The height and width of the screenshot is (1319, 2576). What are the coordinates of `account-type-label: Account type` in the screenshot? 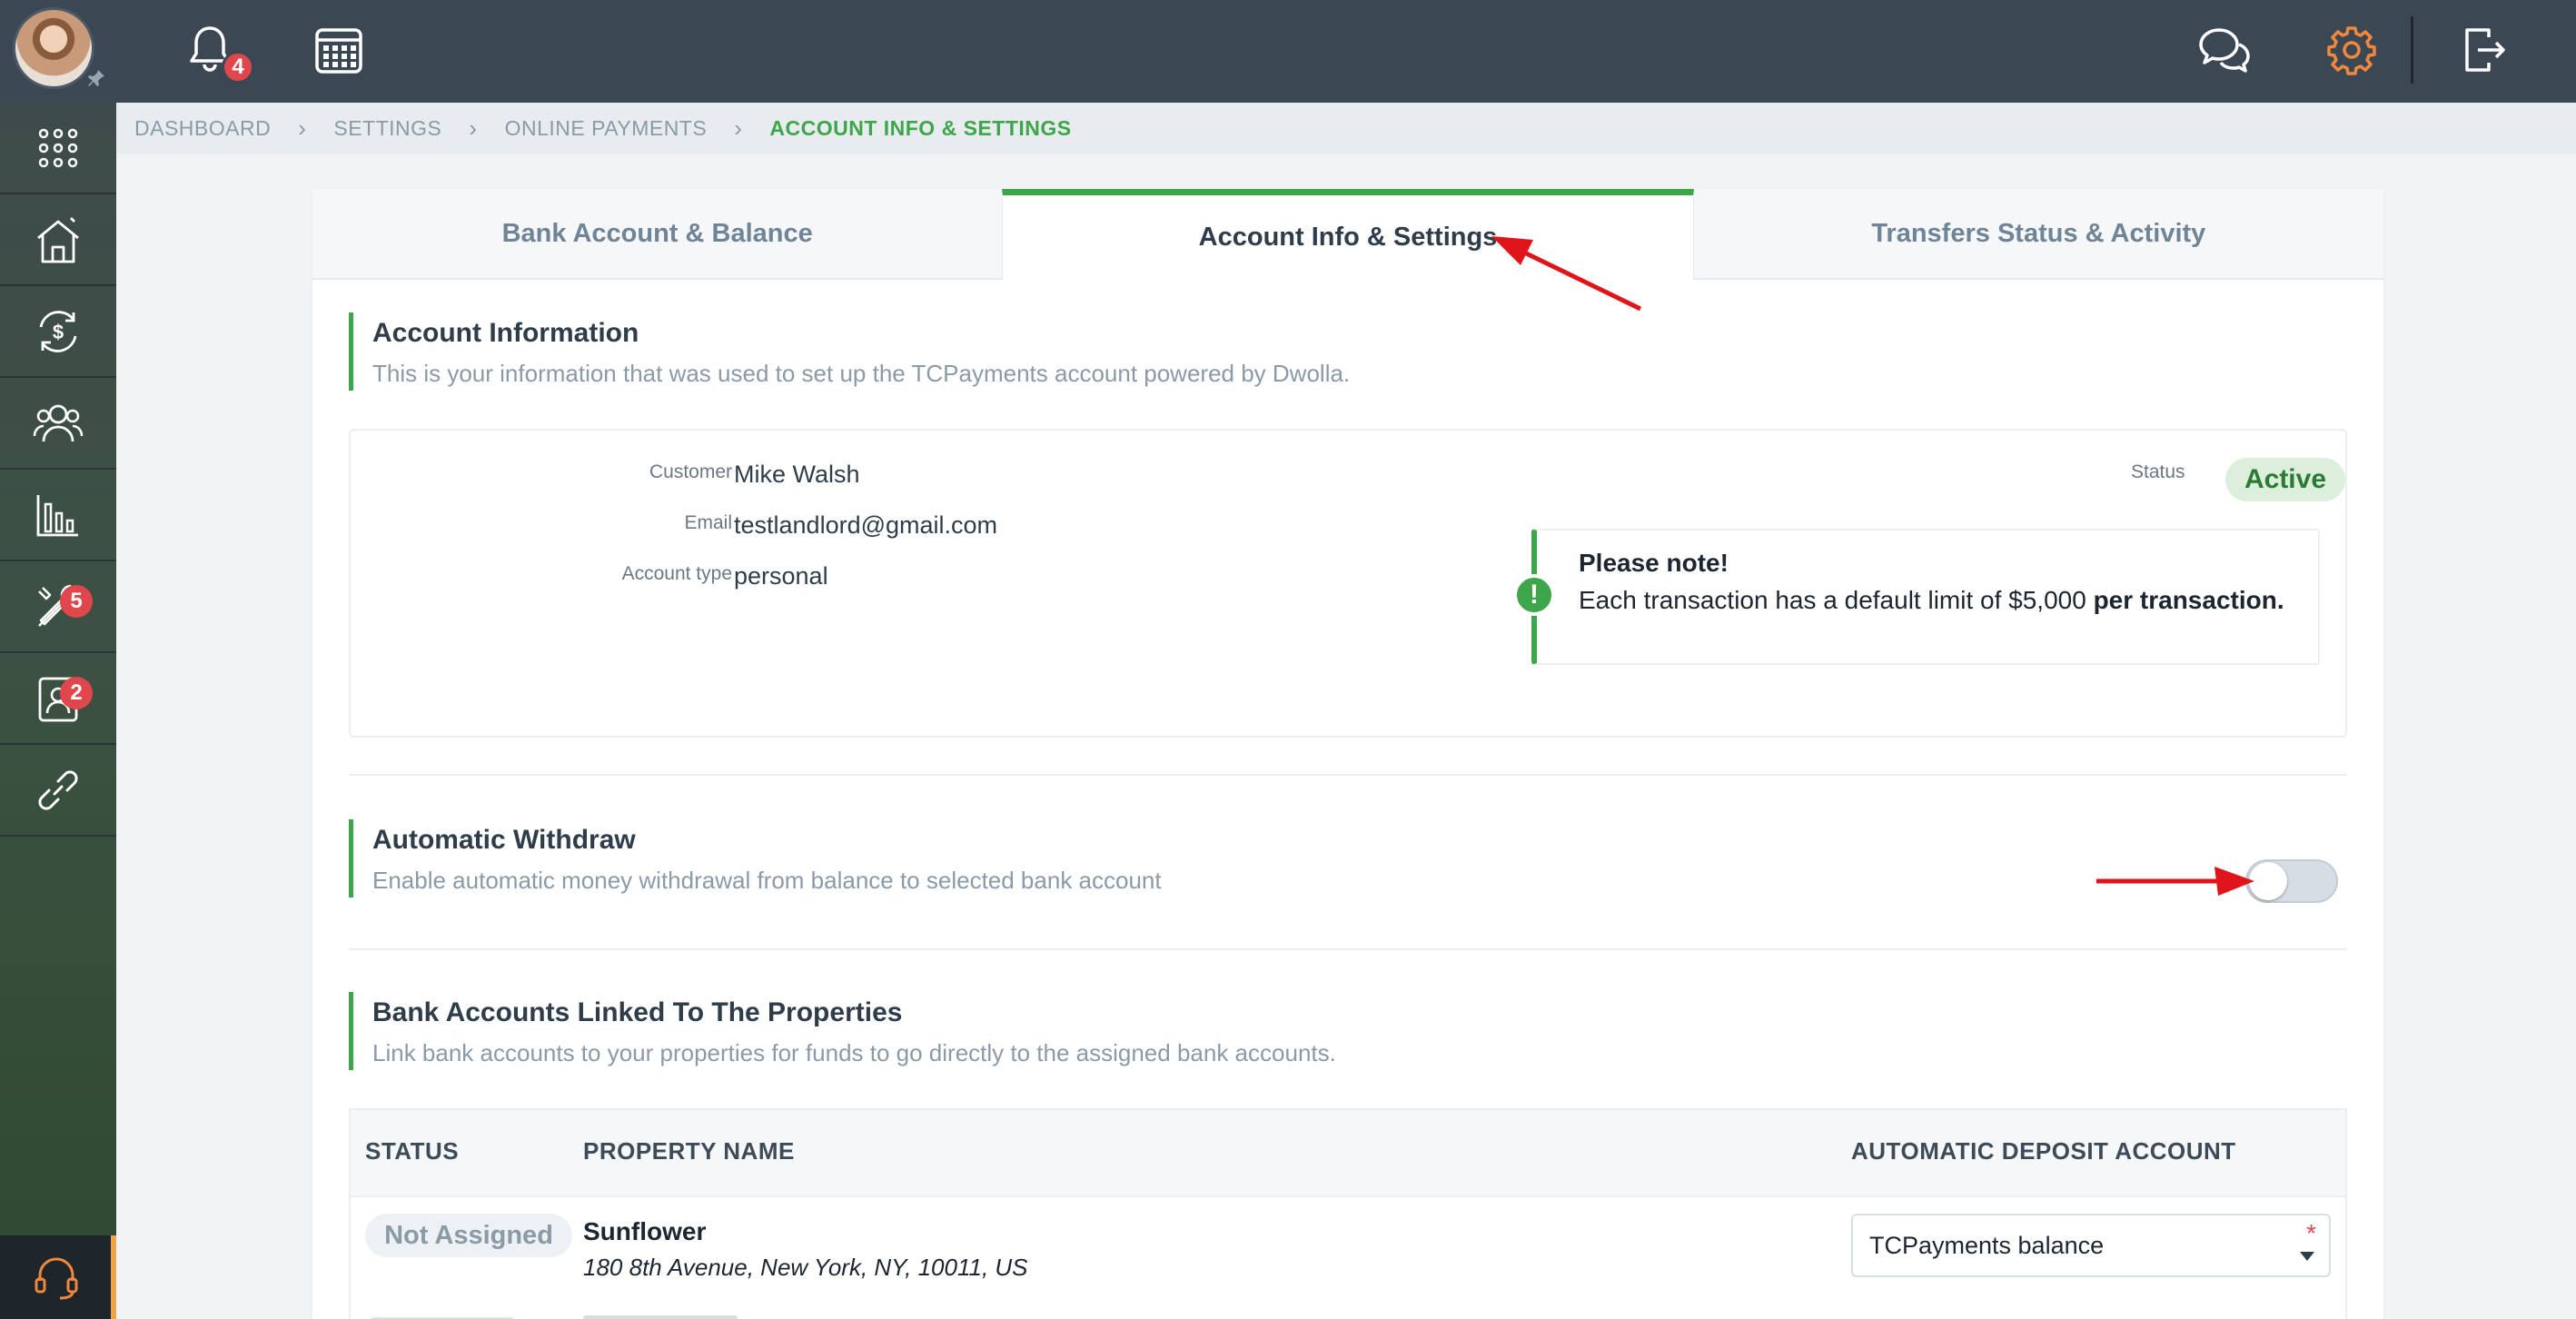 It's located at (676, 573).